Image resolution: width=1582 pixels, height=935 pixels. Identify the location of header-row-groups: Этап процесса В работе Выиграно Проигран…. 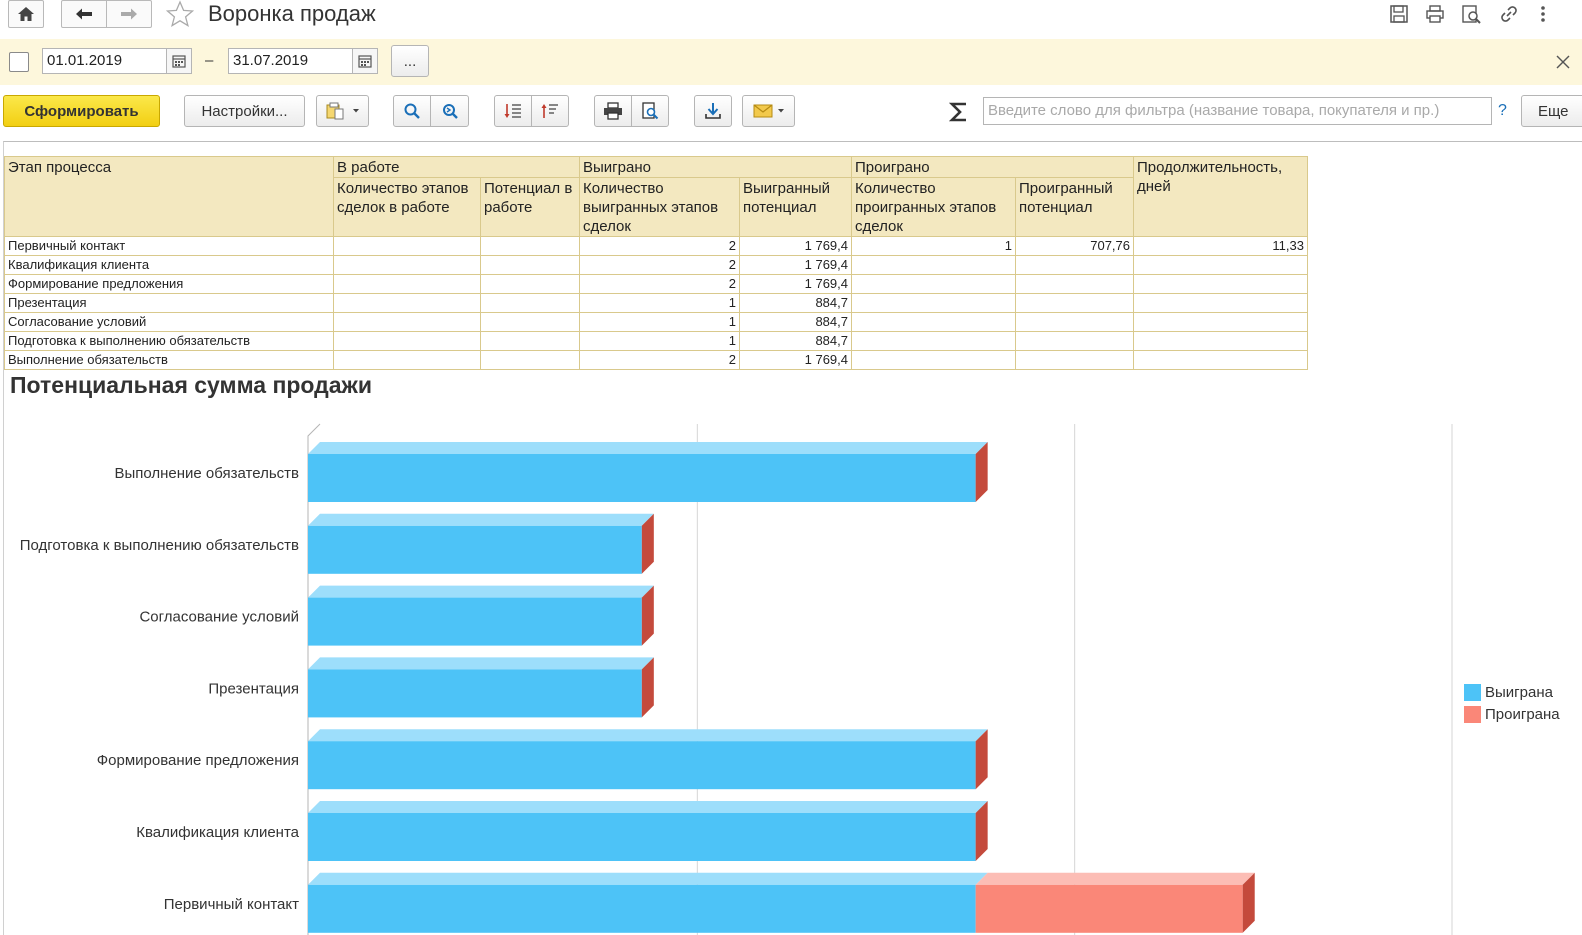
(656, 196).